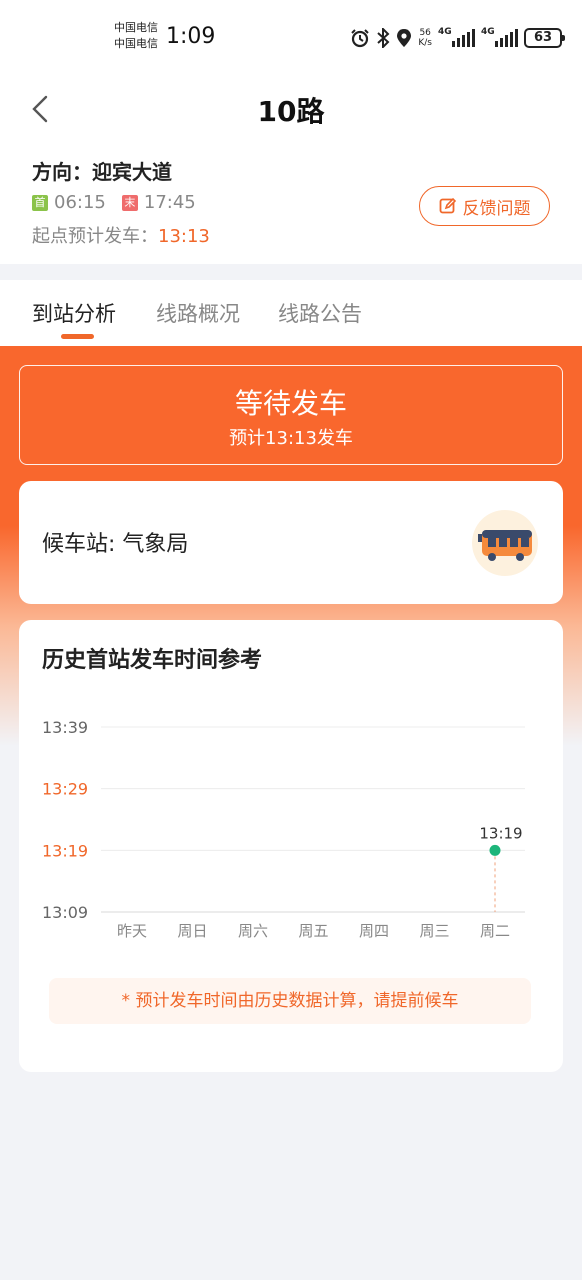 This screenshot has height=1280, width=582. I want to click on tab-active-indicator, so click(77, 336).